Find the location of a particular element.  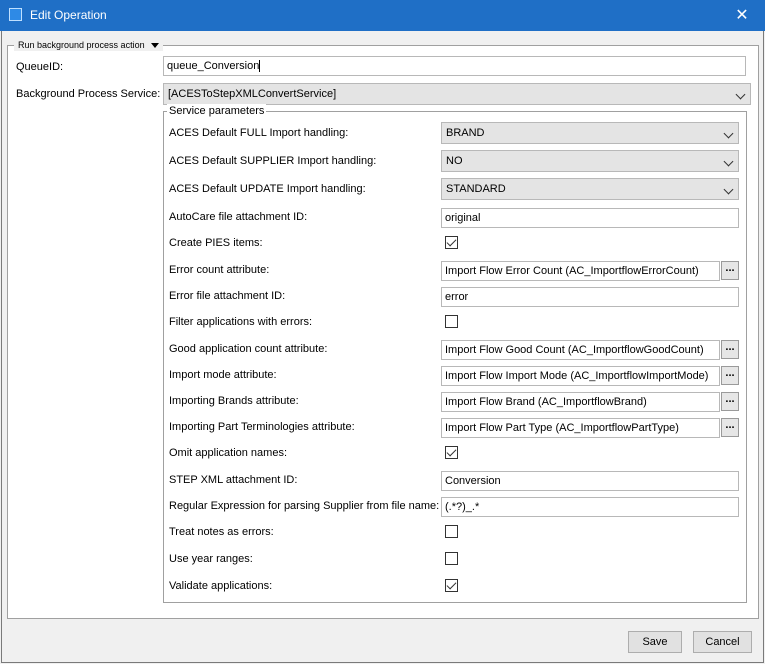

queue-id-value: queue_Conversion is located at coordinates (213, 66).